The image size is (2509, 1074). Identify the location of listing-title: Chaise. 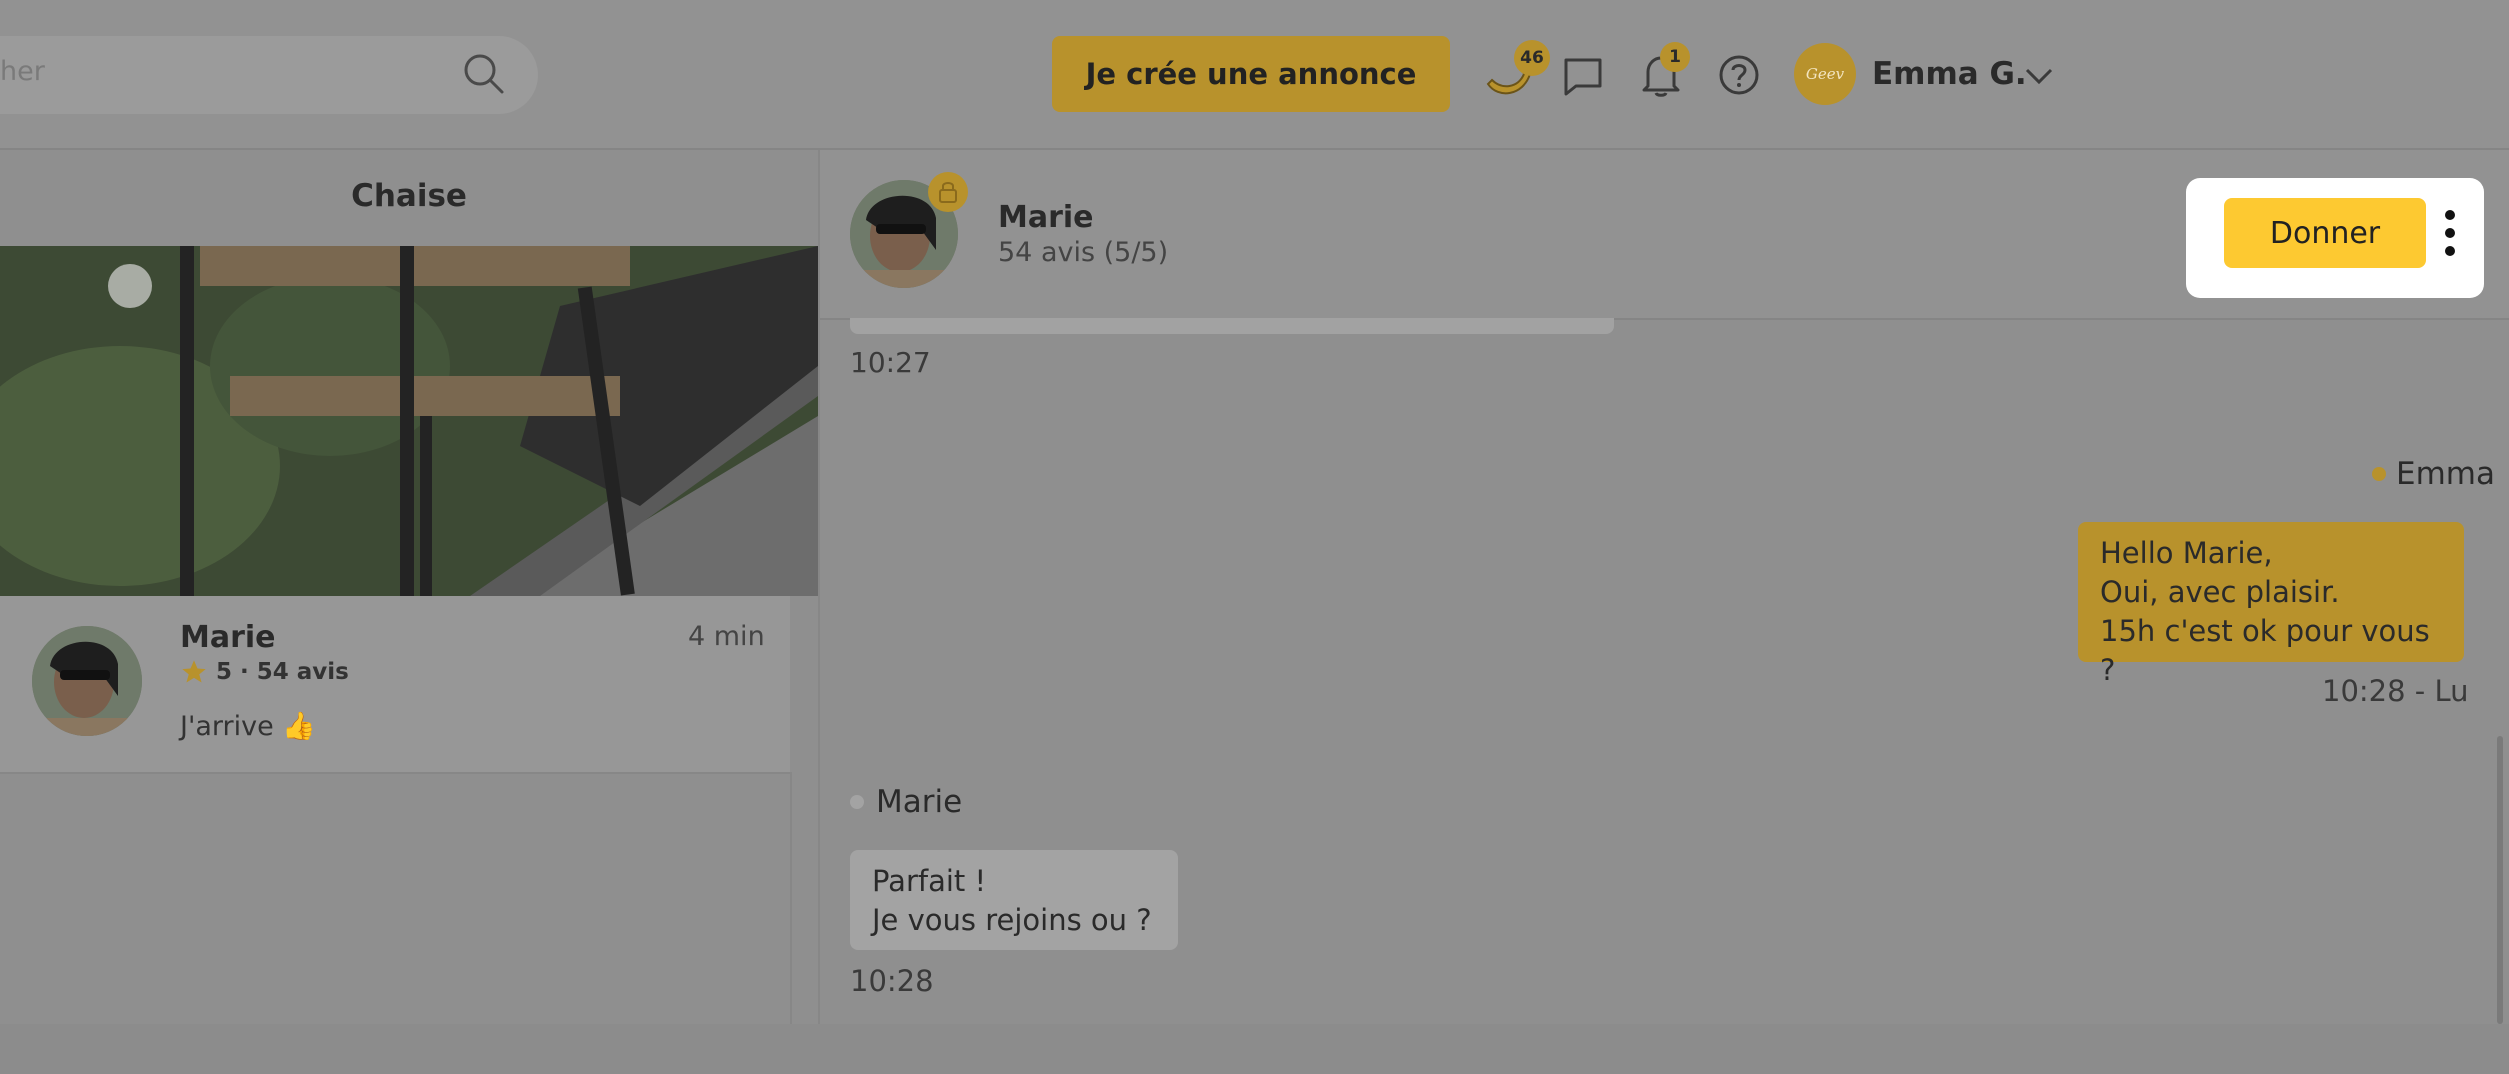
(409, 196).